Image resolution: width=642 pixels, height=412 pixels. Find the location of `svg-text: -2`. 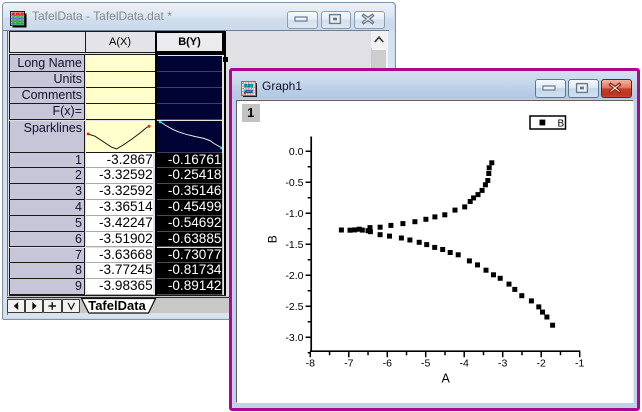

svg-text: -2 is located at coordinates (541, 364).